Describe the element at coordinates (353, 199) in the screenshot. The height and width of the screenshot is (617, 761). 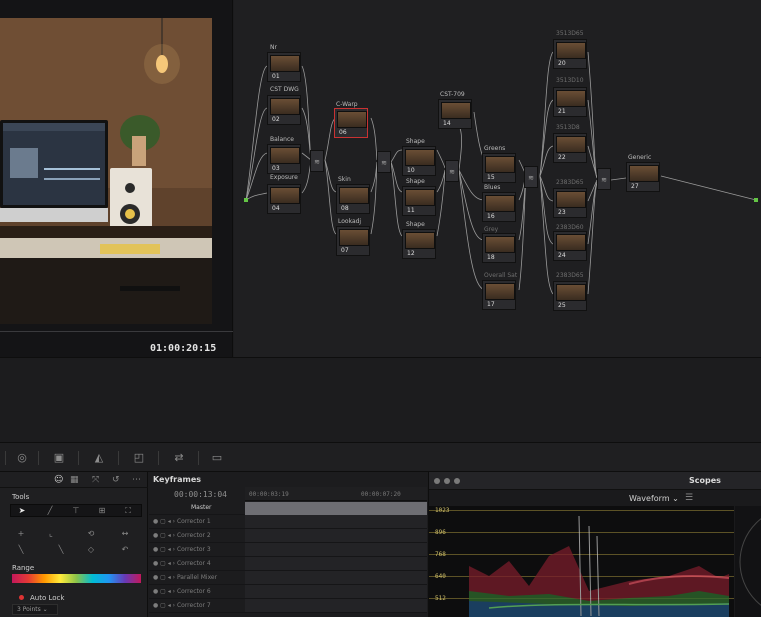
I see `node-08: 08` at that location.